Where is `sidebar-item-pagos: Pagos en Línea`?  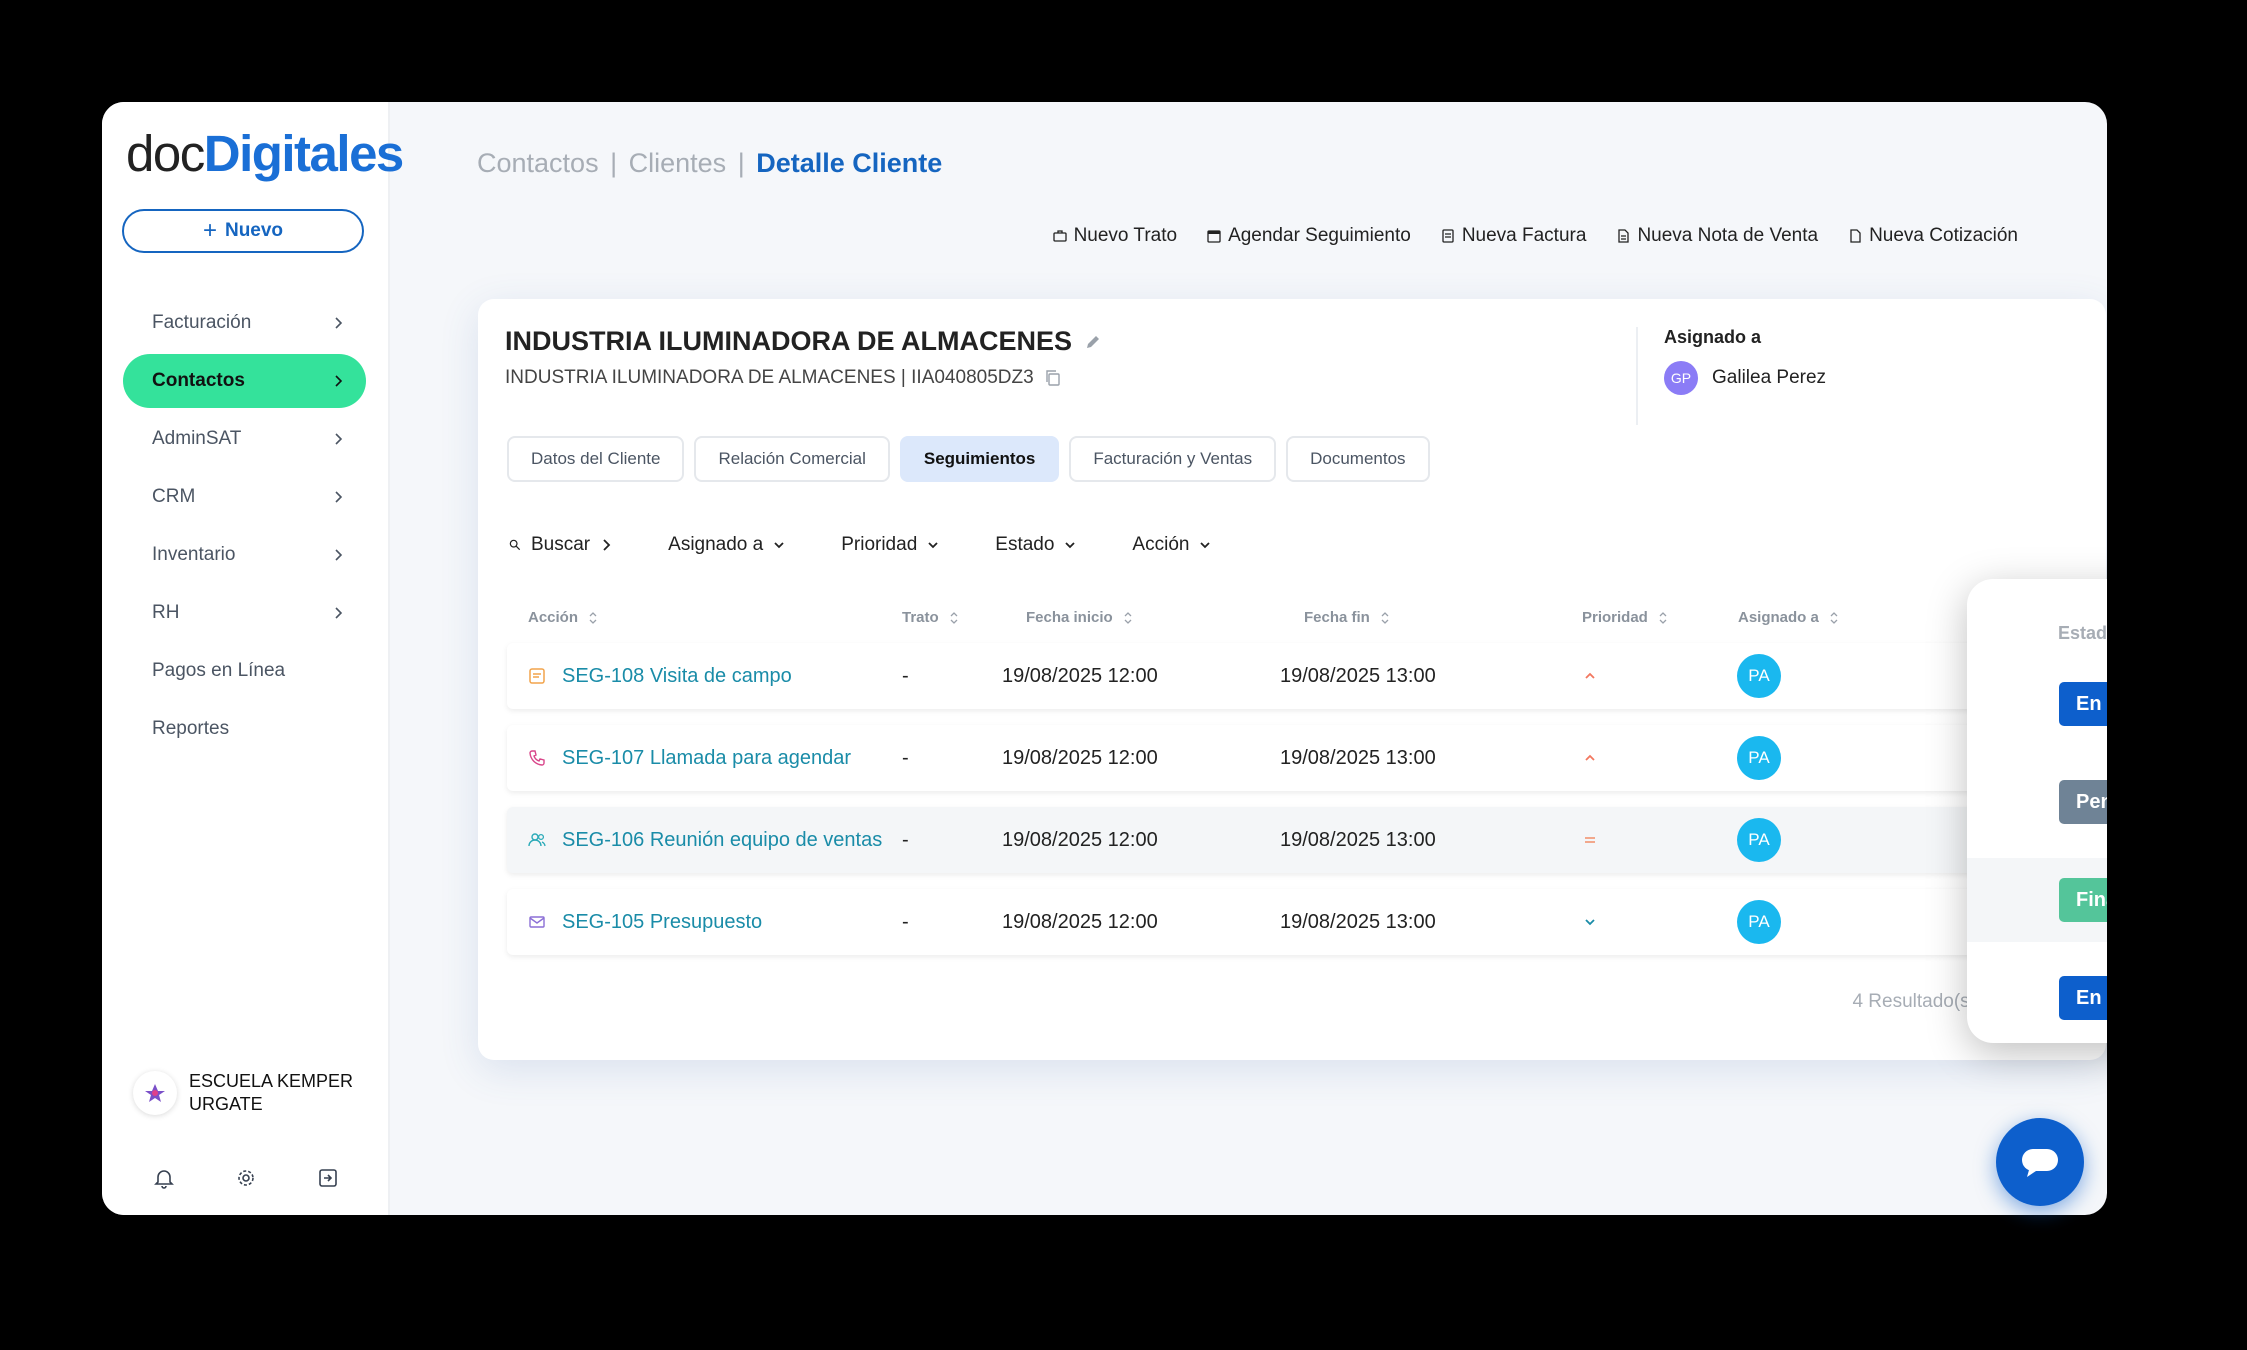 sidebar-item-pagos: Pagos en Línea is located at coordinates (244, 671).